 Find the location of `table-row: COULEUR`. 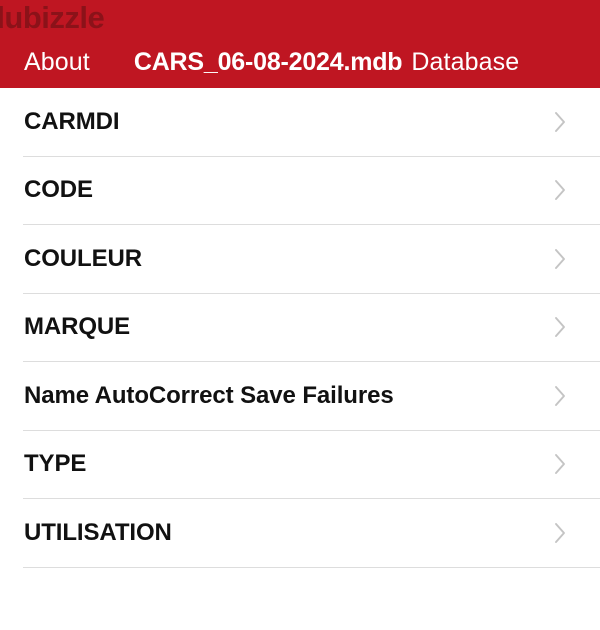

table-row: COULEUR is located at coordinates (300, 259).